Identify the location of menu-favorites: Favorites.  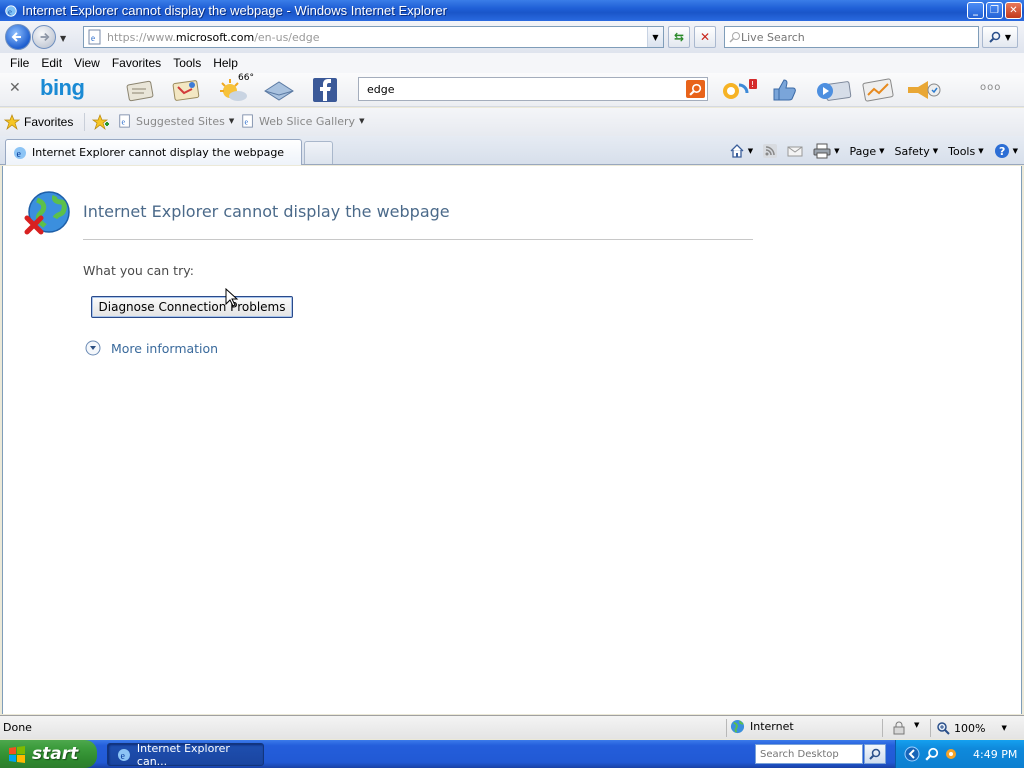
(136, 63).